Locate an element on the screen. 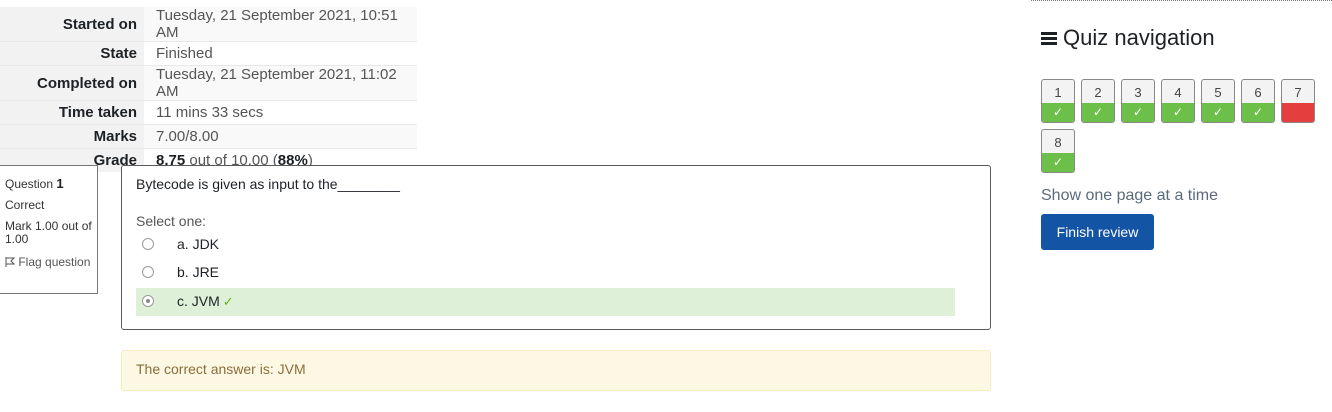  answer-label: b. JRE is located at coordinates (198, 272).